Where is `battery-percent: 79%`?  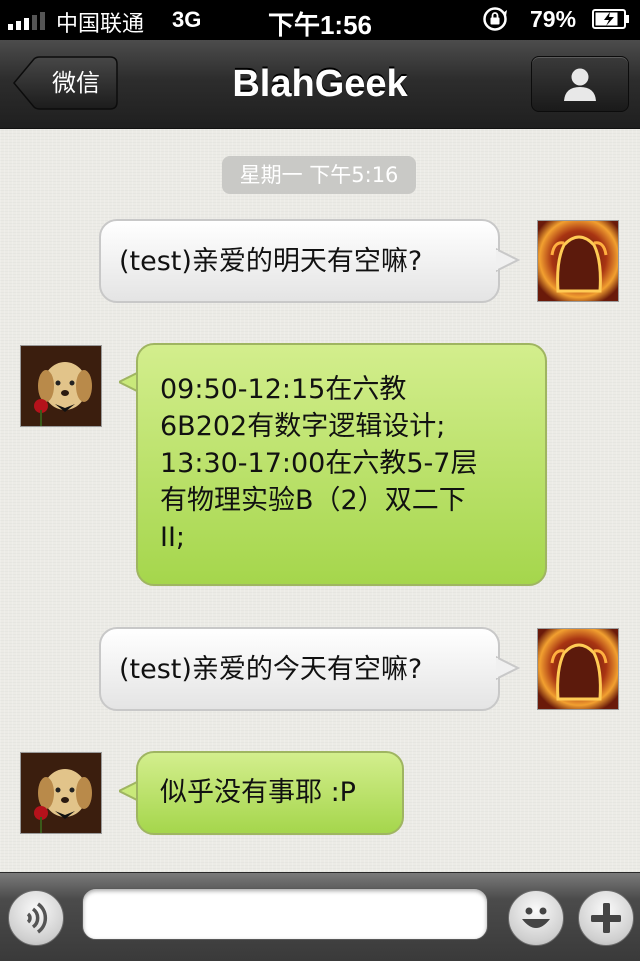 battery-percent: 79% is located at coordinates (553, 19).